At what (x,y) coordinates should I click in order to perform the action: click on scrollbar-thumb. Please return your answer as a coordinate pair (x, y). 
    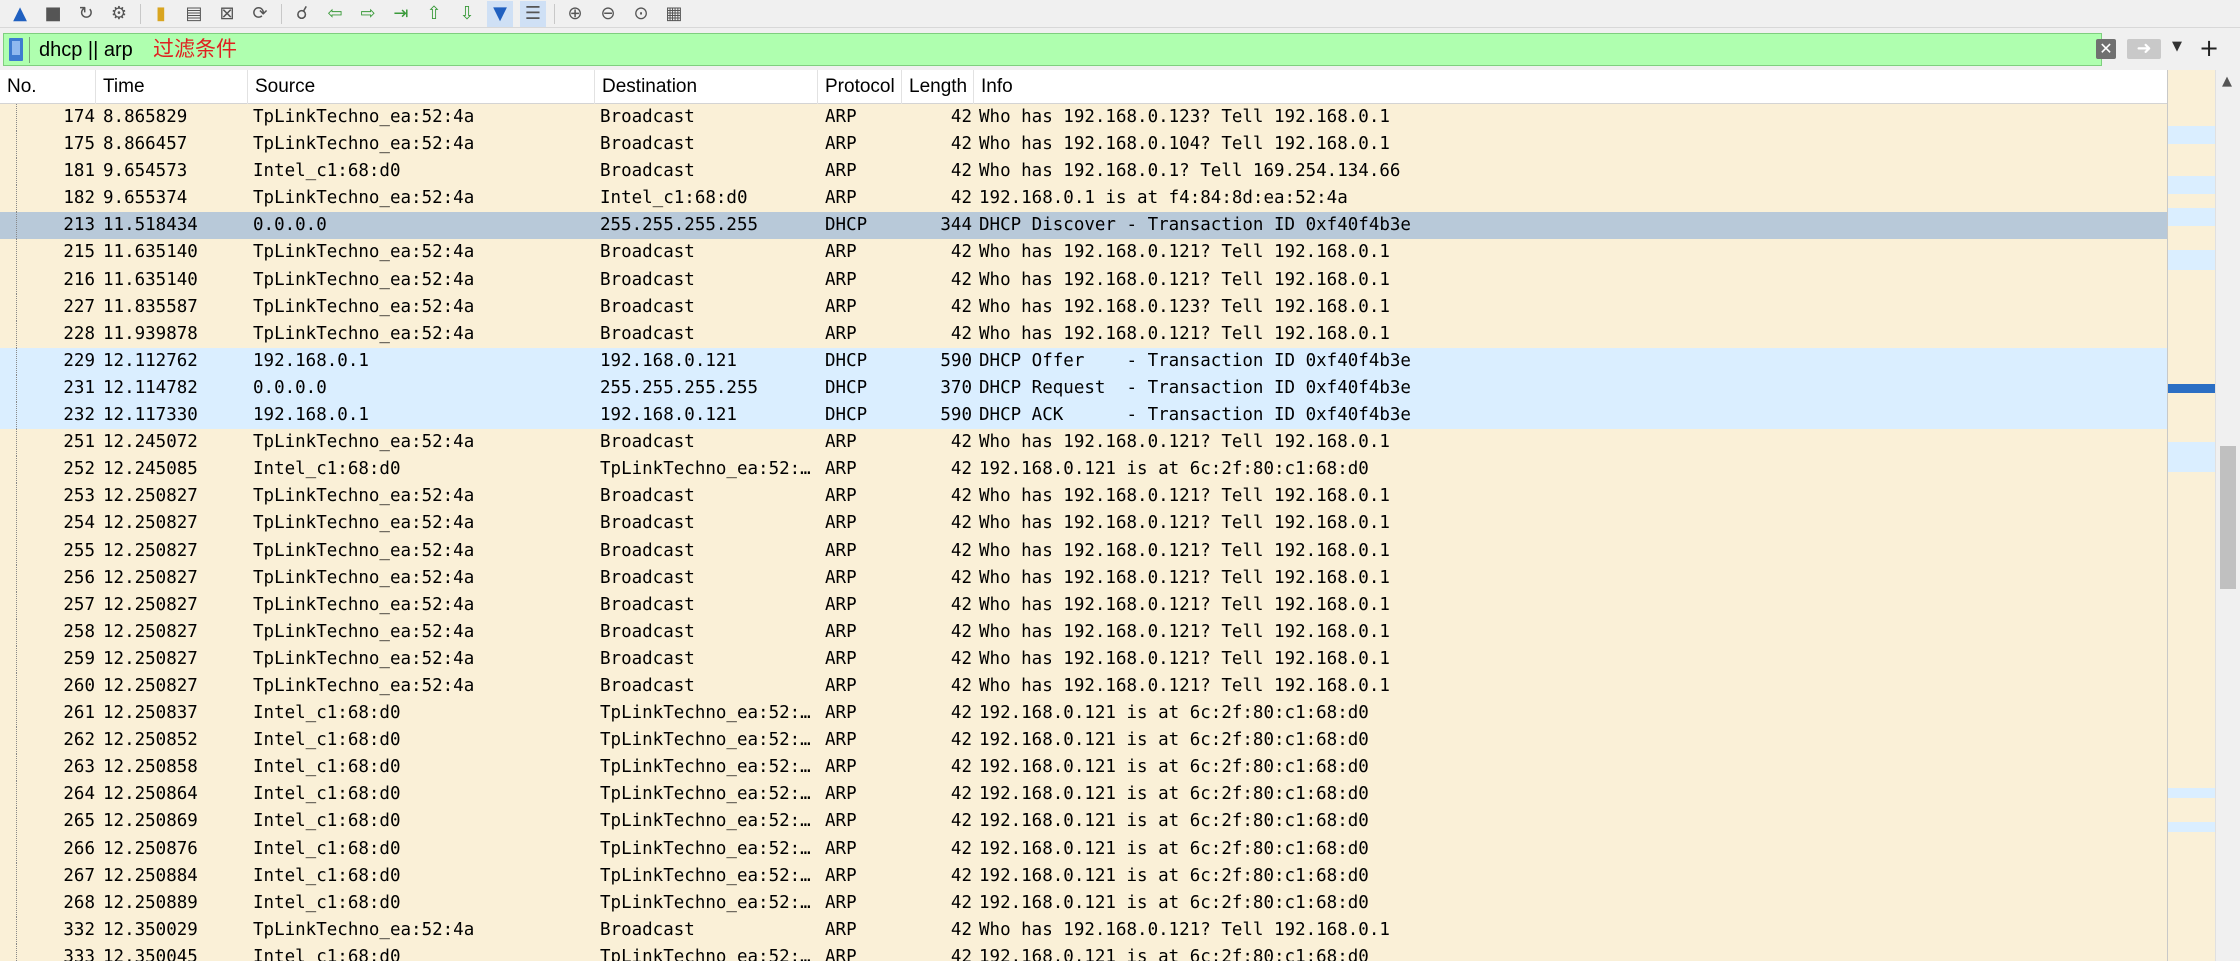
    Looking at the image, I should click on (2228, 517).